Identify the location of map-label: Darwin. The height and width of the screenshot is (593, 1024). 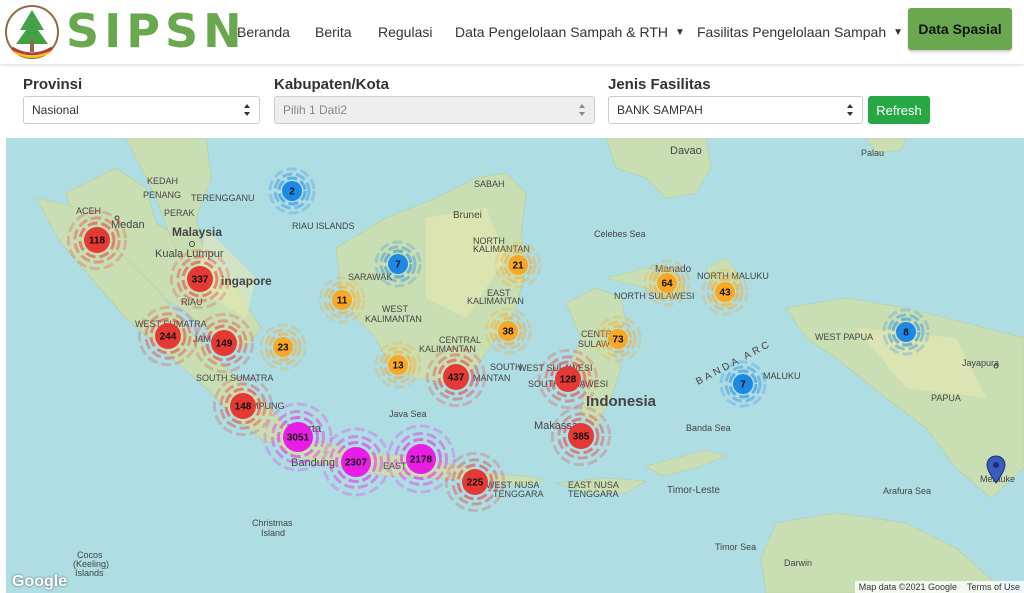
(798, 563).